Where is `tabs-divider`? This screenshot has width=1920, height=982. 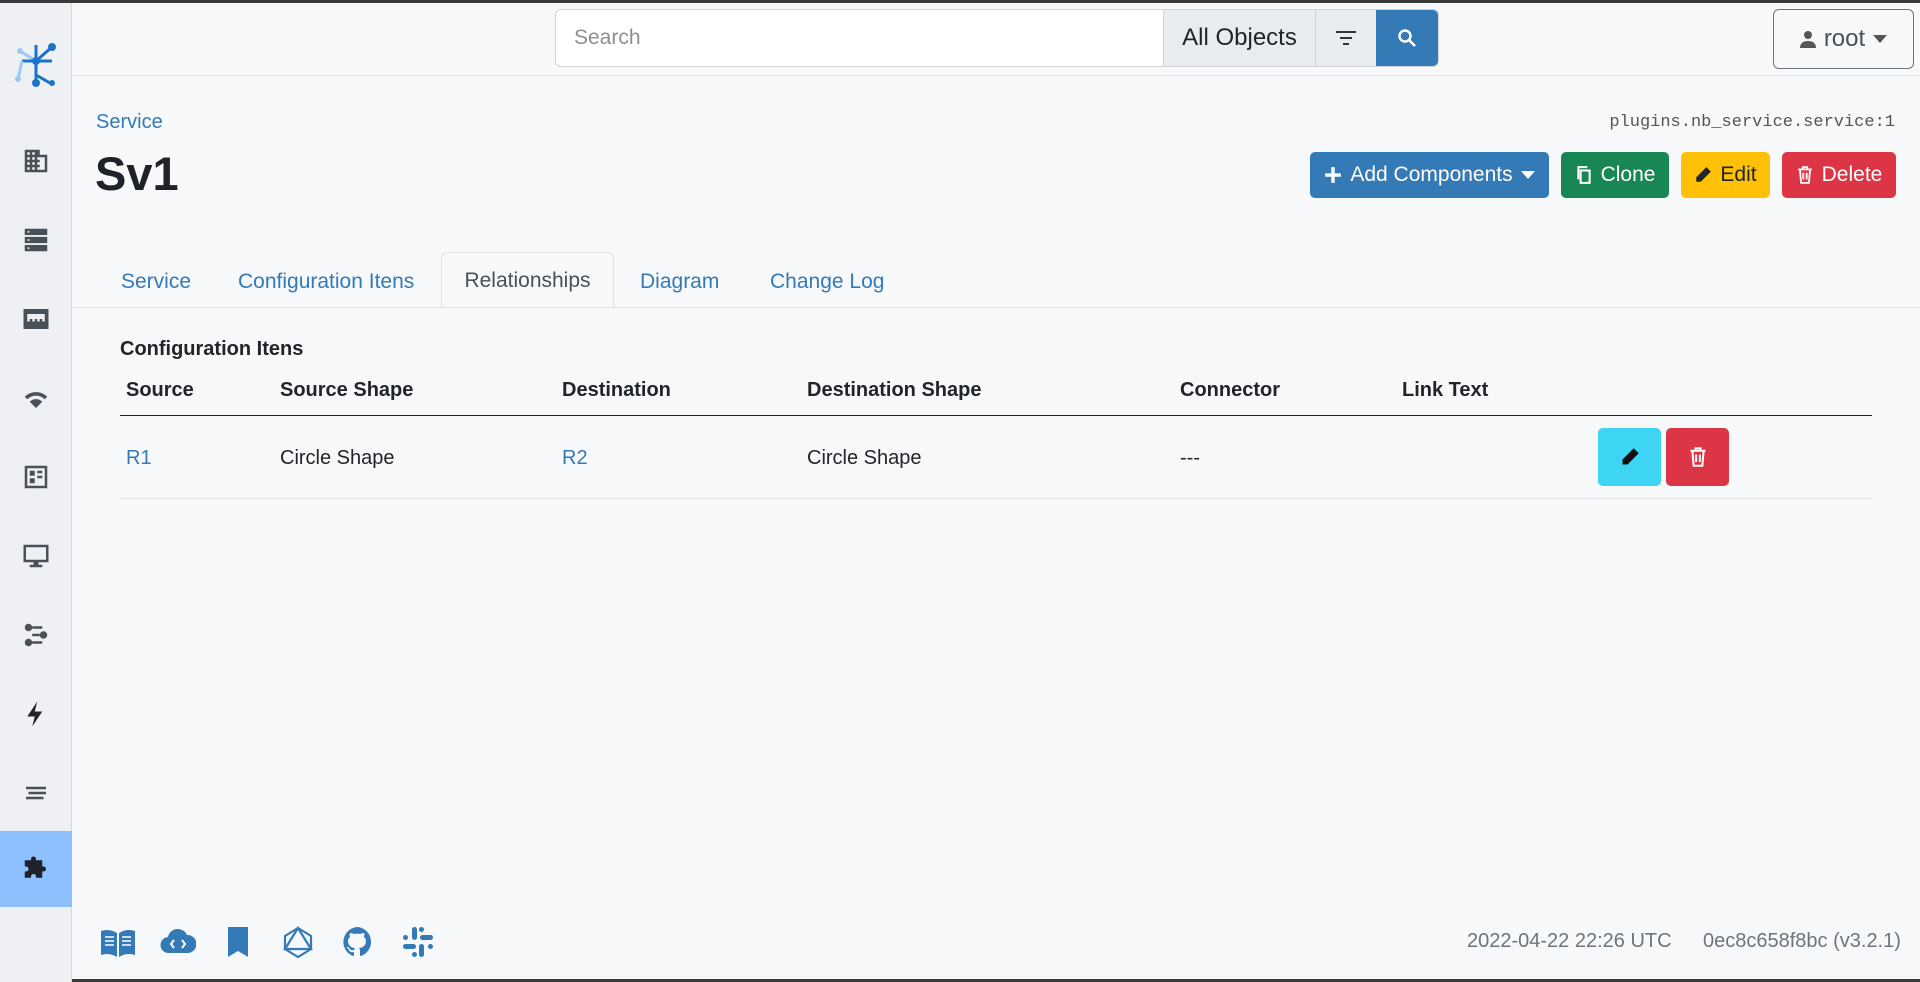
tabs-divider is located at coordinates (996, 307).